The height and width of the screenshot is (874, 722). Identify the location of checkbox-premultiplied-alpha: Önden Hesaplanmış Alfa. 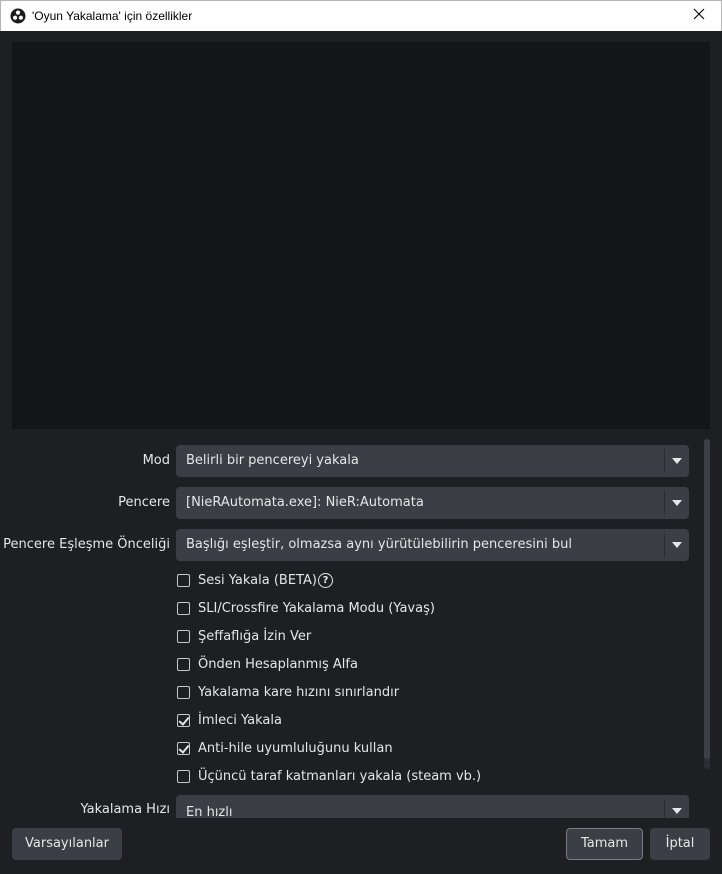
(267, 664).